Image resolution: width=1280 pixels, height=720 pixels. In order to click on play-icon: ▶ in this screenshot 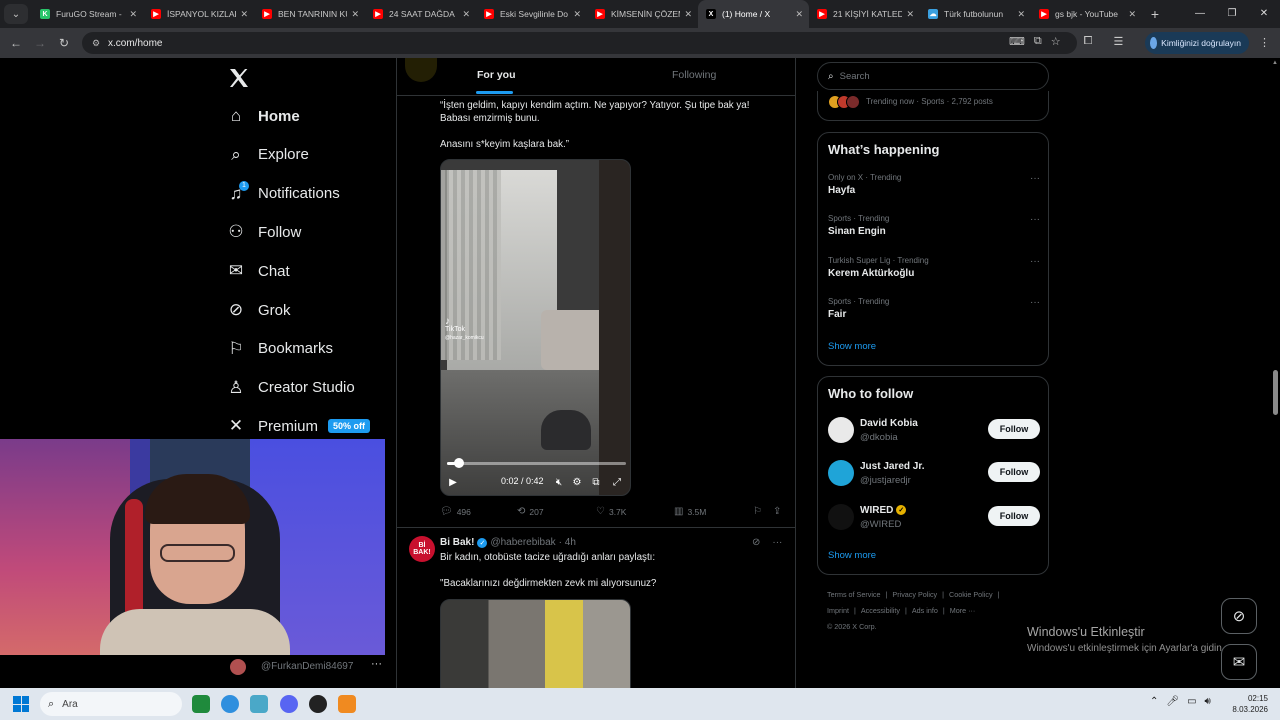, I will do `click(453, 482)`.